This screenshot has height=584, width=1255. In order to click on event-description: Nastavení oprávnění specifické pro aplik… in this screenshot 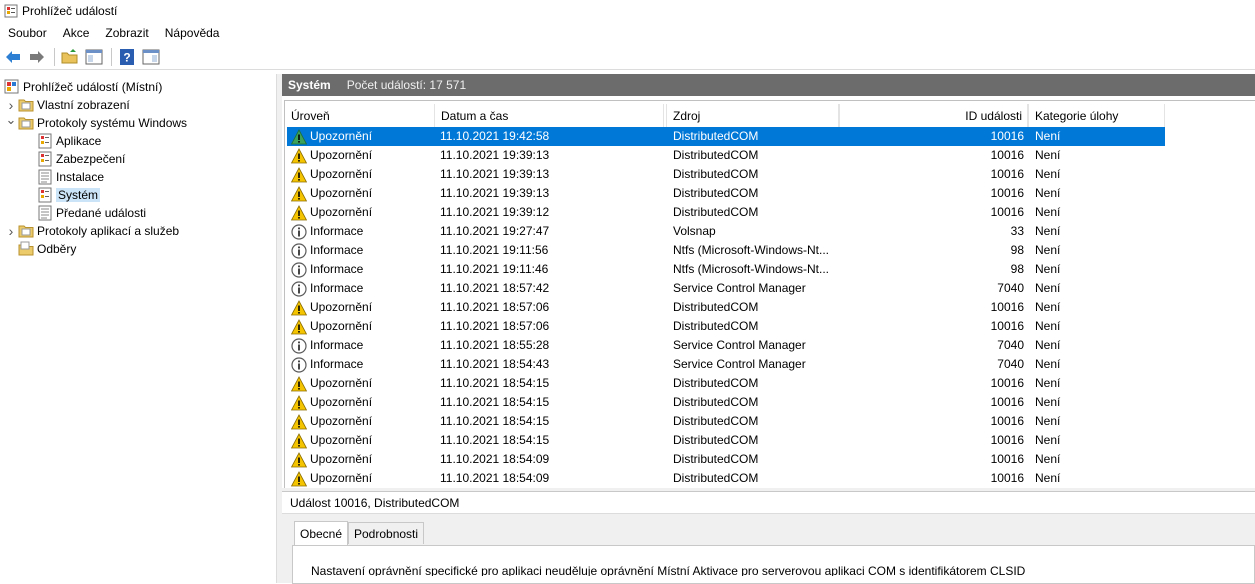, I will do `click(668, 570)`.